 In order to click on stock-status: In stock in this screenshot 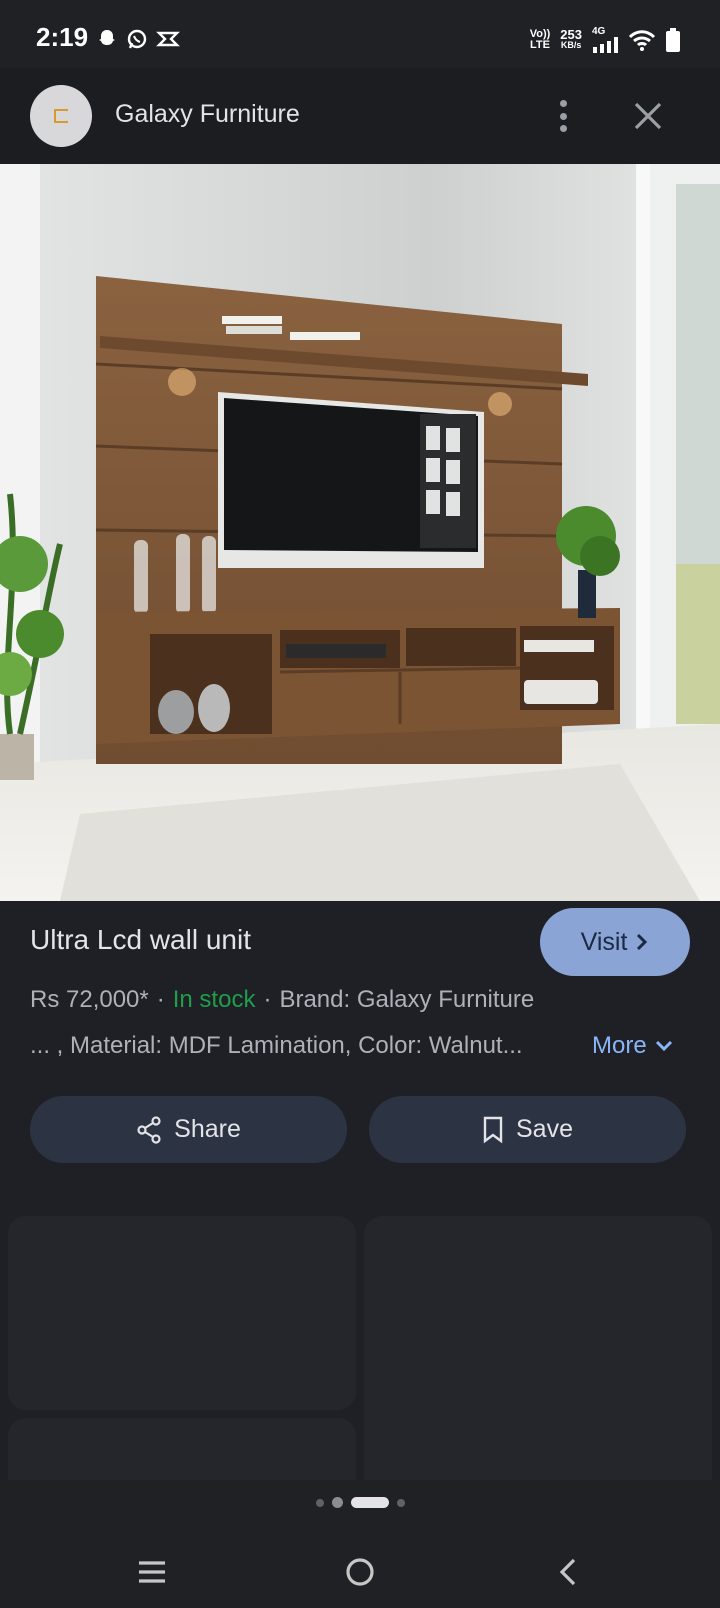, I will do `click(214, 999)`.